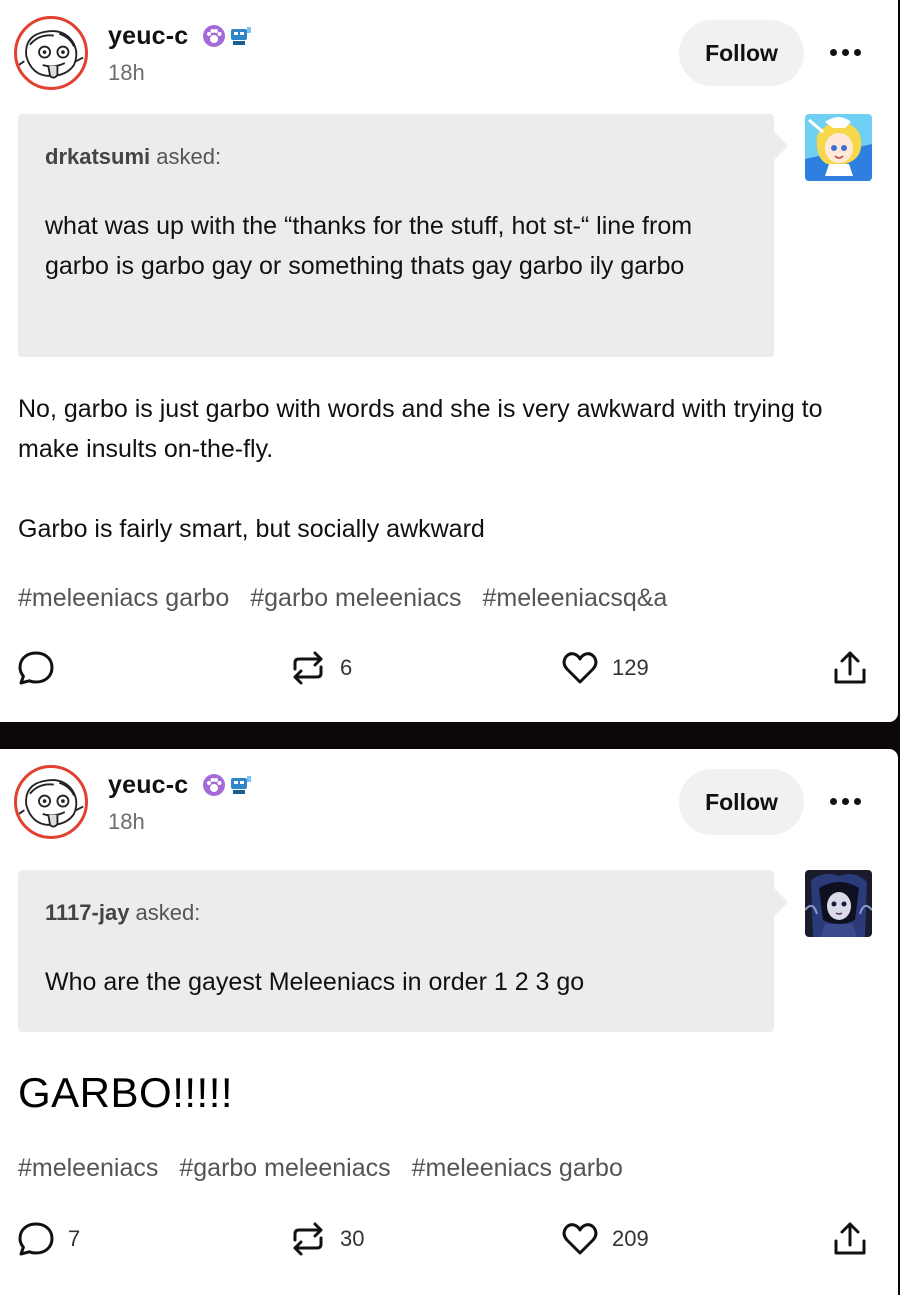  I want to click on reply-button, so click(42, 668).